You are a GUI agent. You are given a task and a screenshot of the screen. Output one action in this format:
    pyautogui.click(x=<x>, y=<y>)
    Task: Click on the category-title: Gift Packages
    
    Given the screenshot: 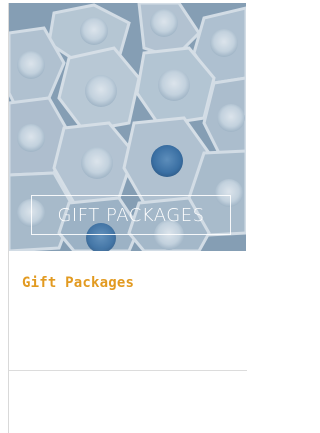 What is the action you would take?
    pyautogui.click(x=78, y=283)
    